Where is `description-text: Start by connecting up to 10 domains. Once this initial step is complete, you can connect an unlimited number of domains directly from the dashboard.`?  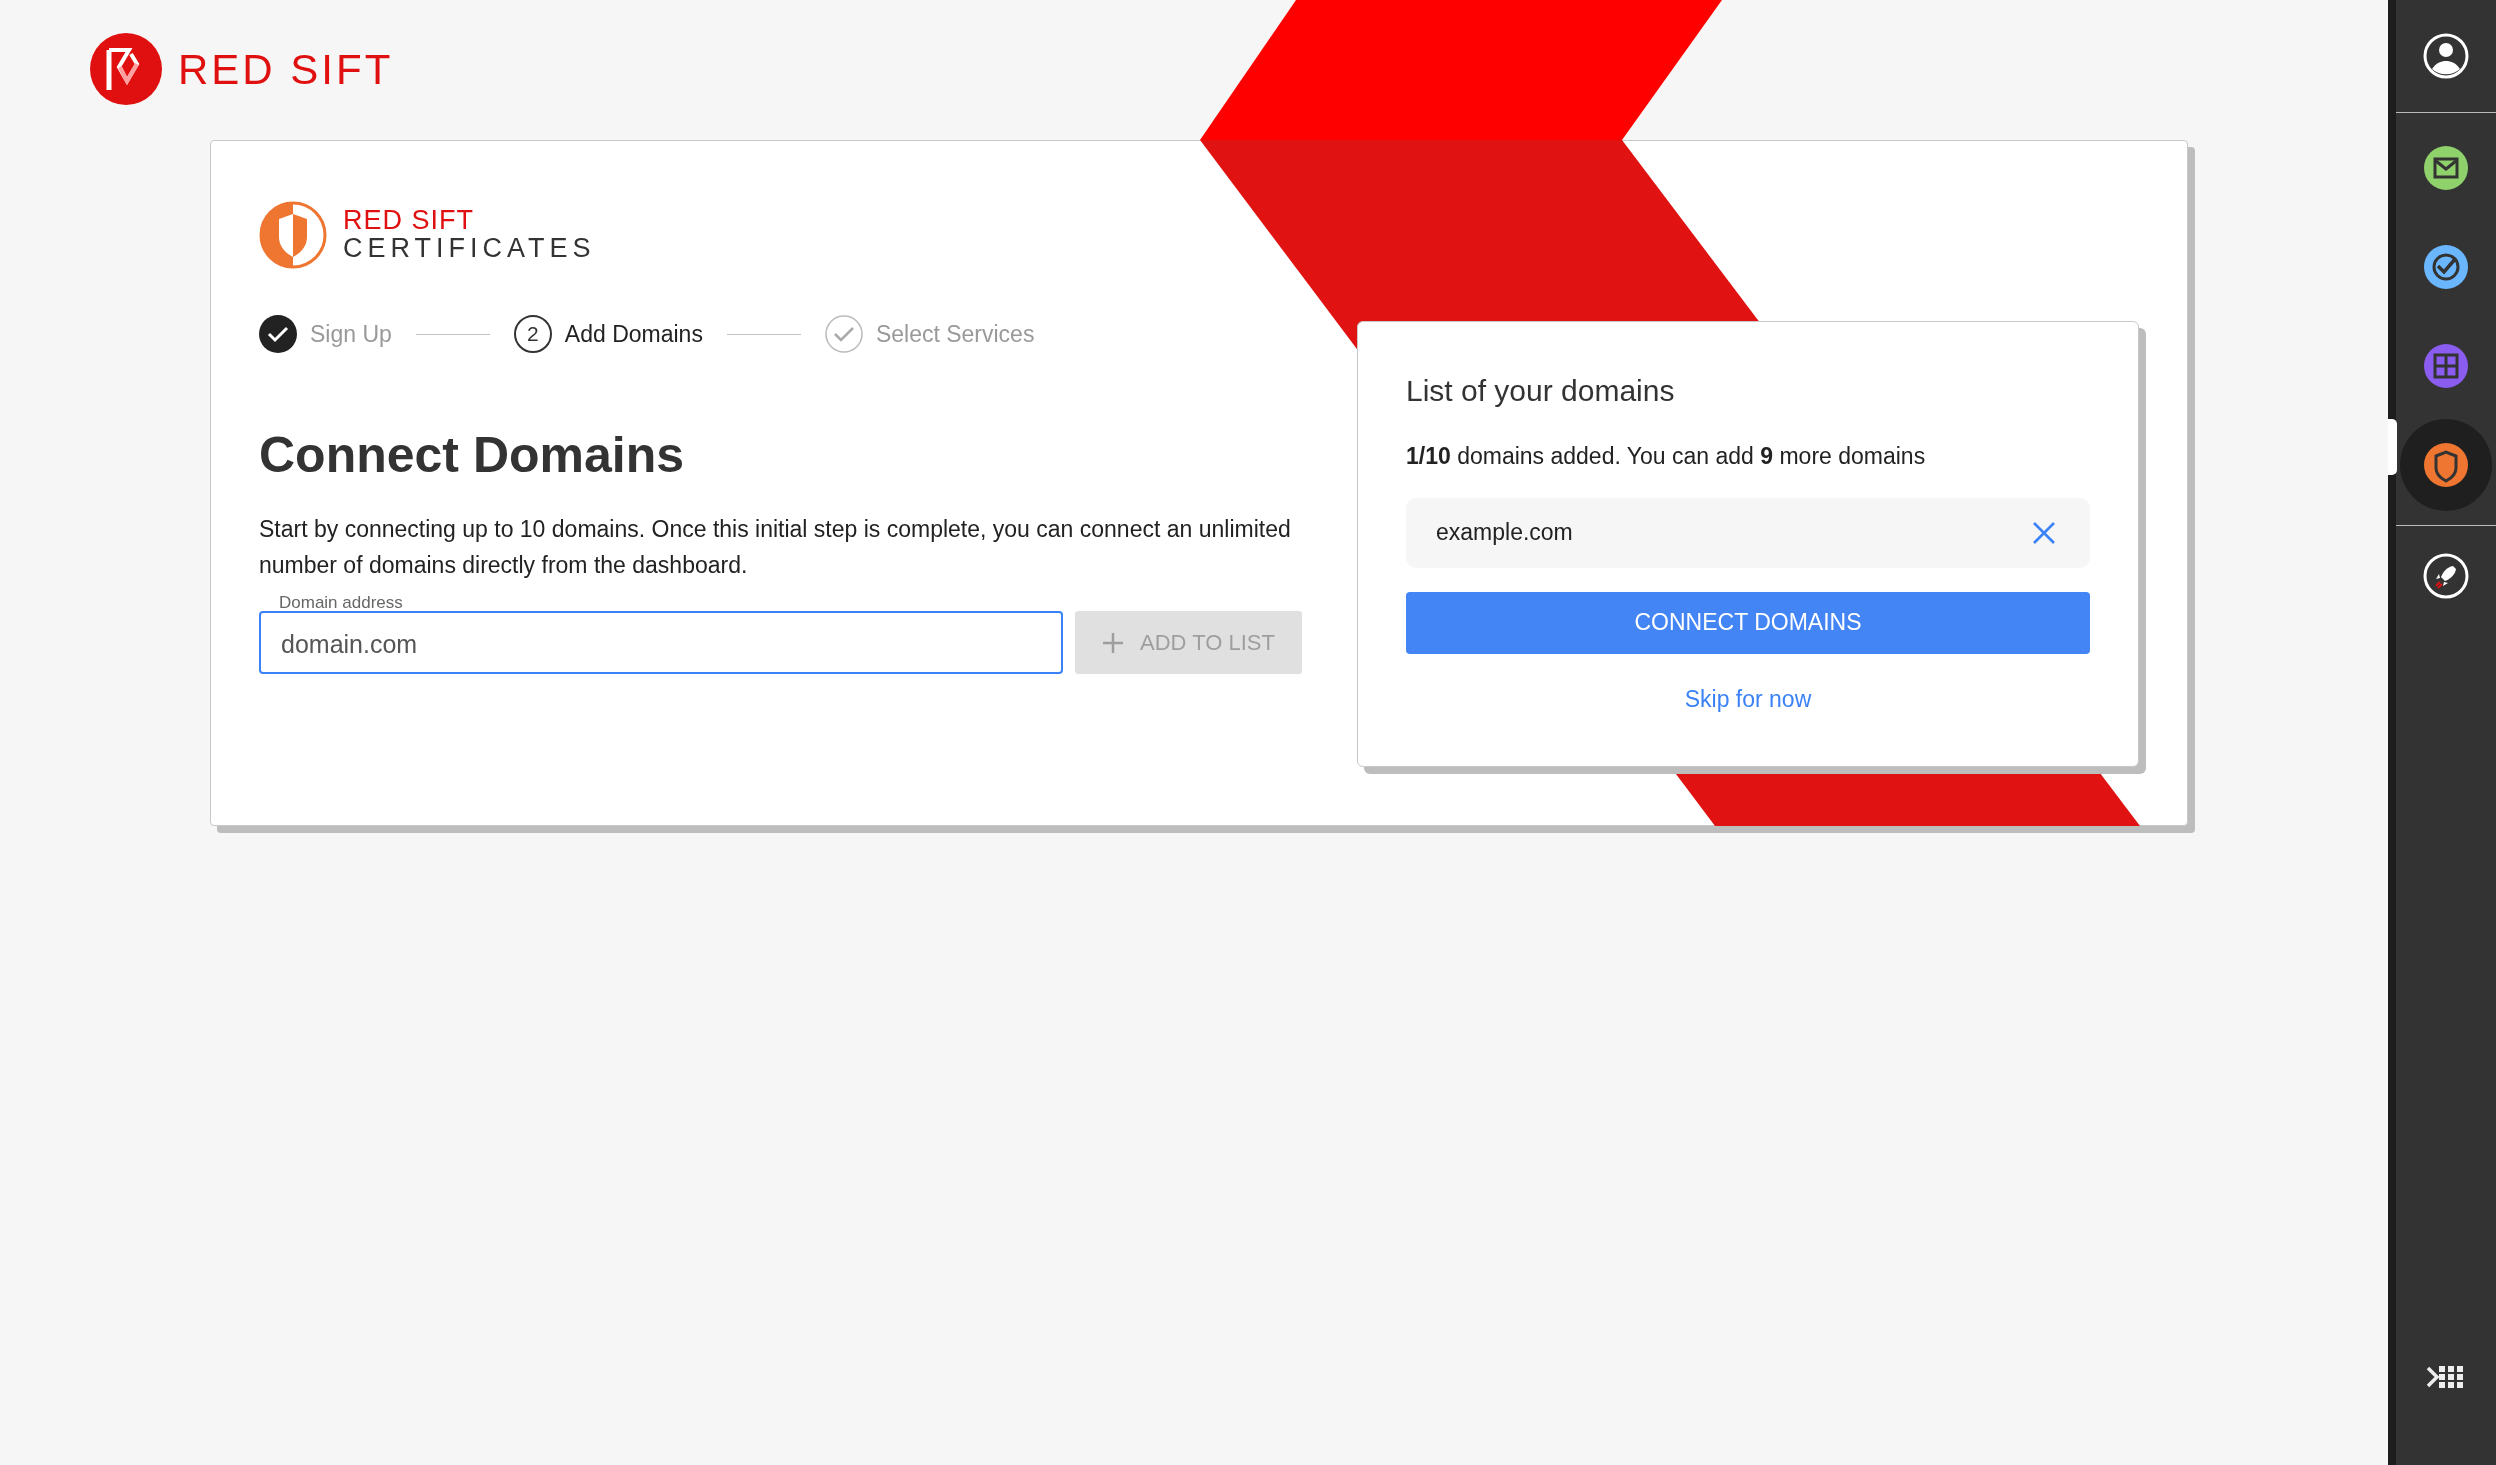
description-text: Start by connecting up to 10 domains. Once this initial step is complete, you can connect an unlimited number of domains directly from the dashboard. is located at coordinates (775, 547).